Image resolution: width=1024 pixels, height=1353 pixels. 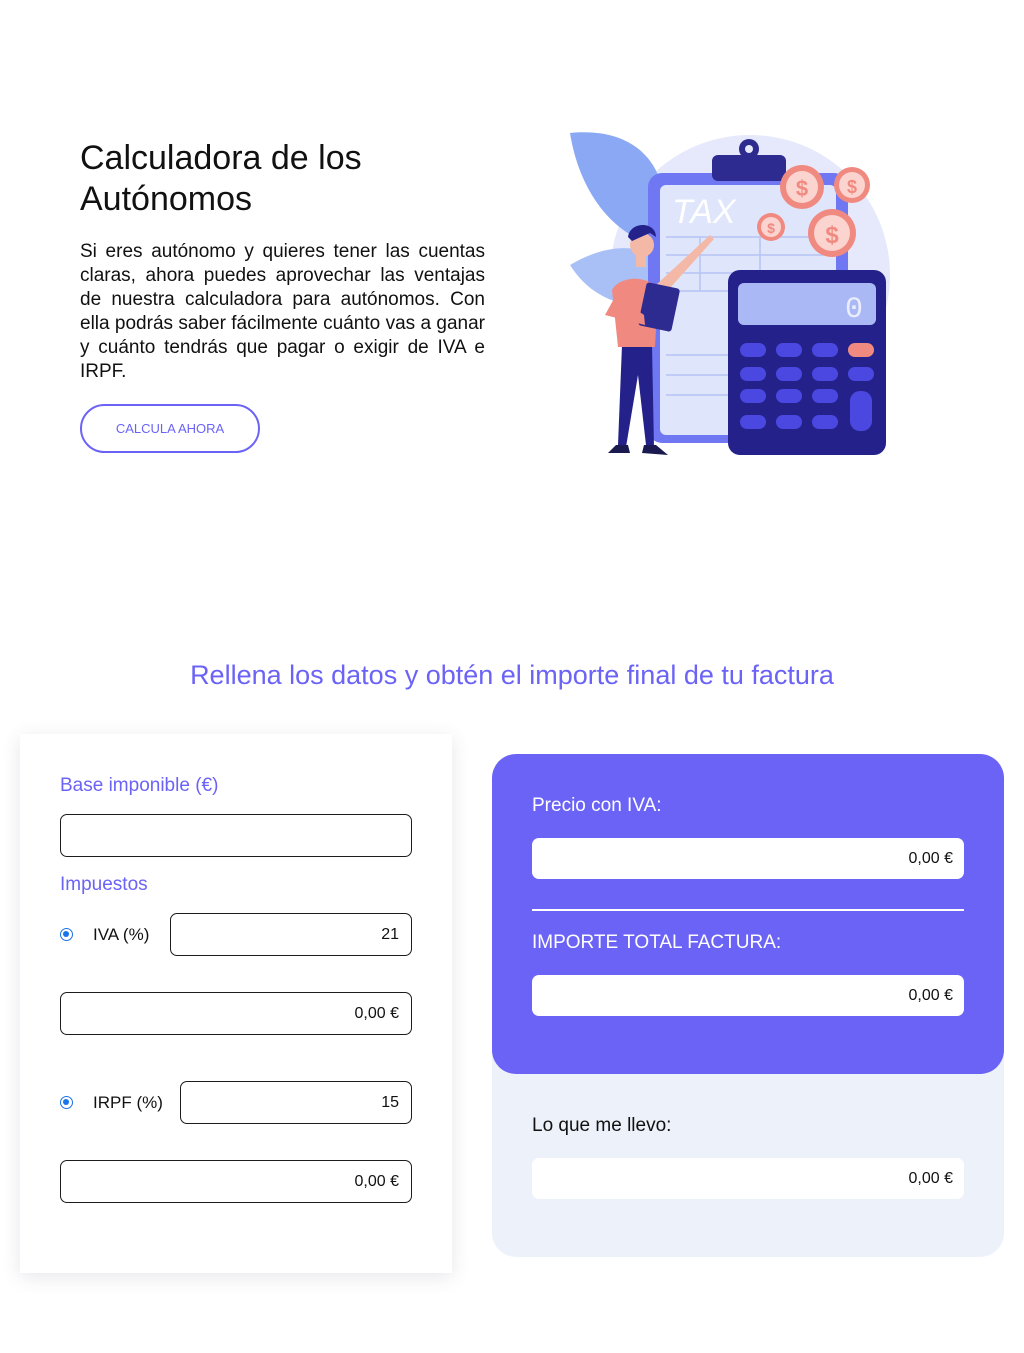 What do you see at coordinates (748, 995) in the screenshot?
I see `total-invoice-field: 0,00 €` at bounding box center [748, 995].